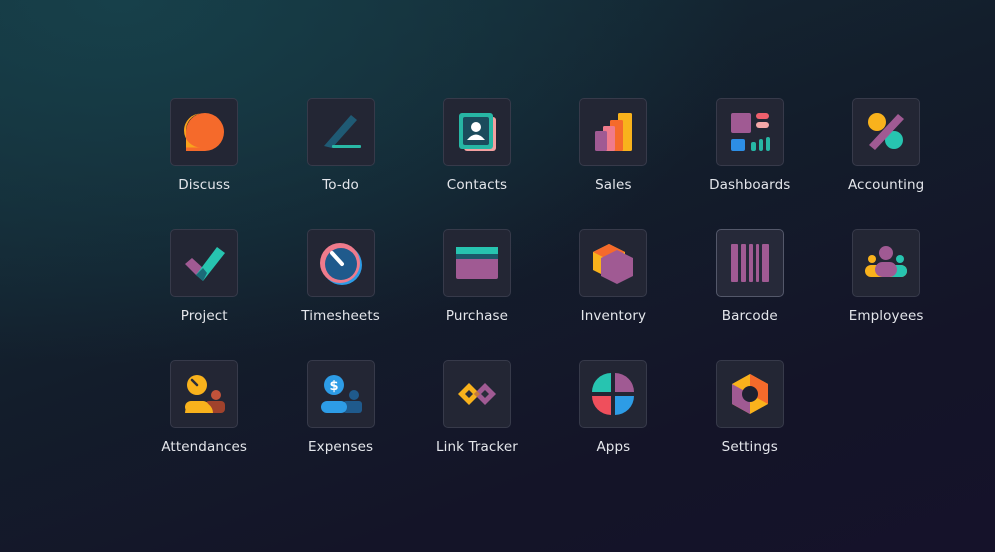 Image resolution: width=995 pixels, height=552 pixels. I want to click on app-label: To-do, so click(340, 185).